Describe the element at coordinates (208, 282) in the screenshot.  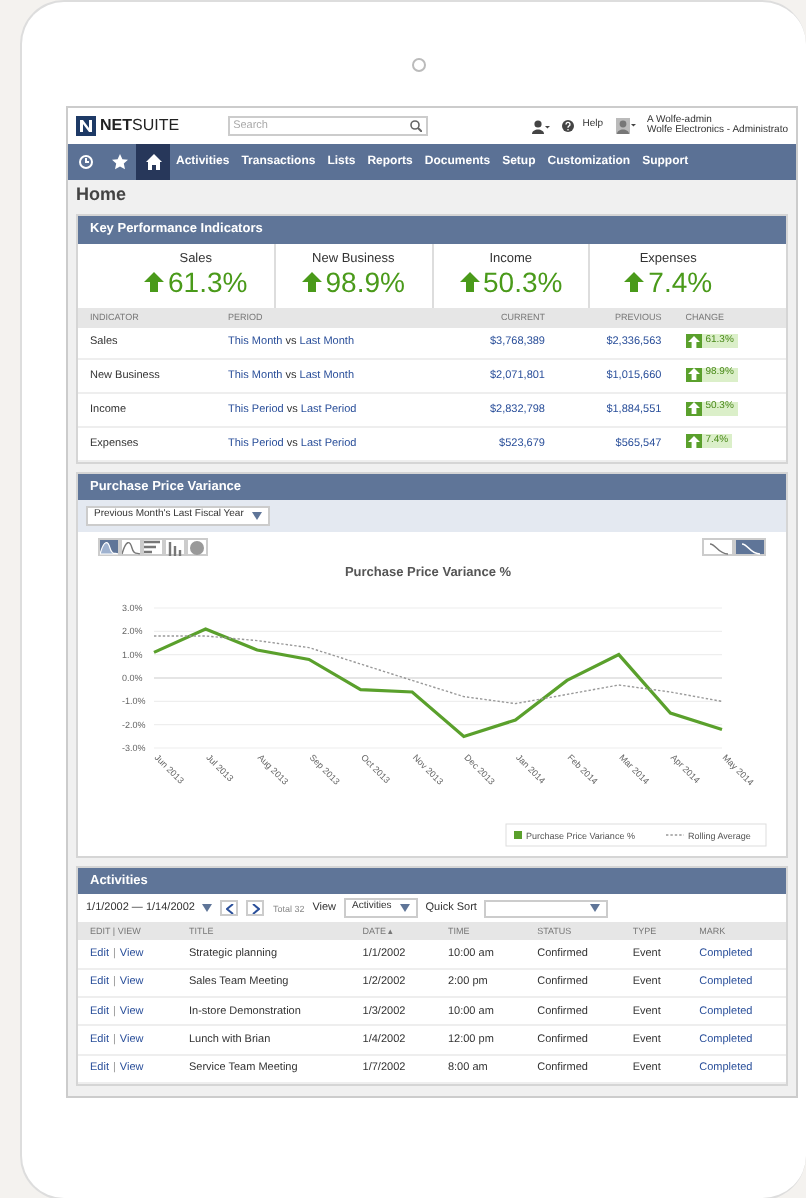
I see `kpi-value: 61.3%` at that location.